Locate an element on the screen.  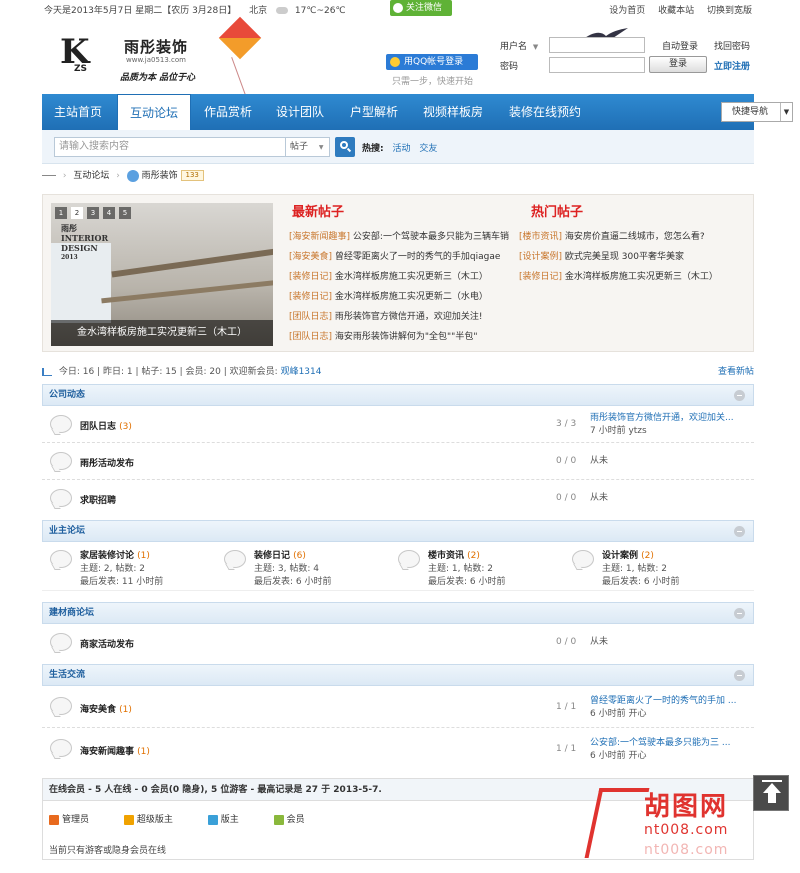
nav-item-video: 视频样板房 is located at coordinates (453, 112).